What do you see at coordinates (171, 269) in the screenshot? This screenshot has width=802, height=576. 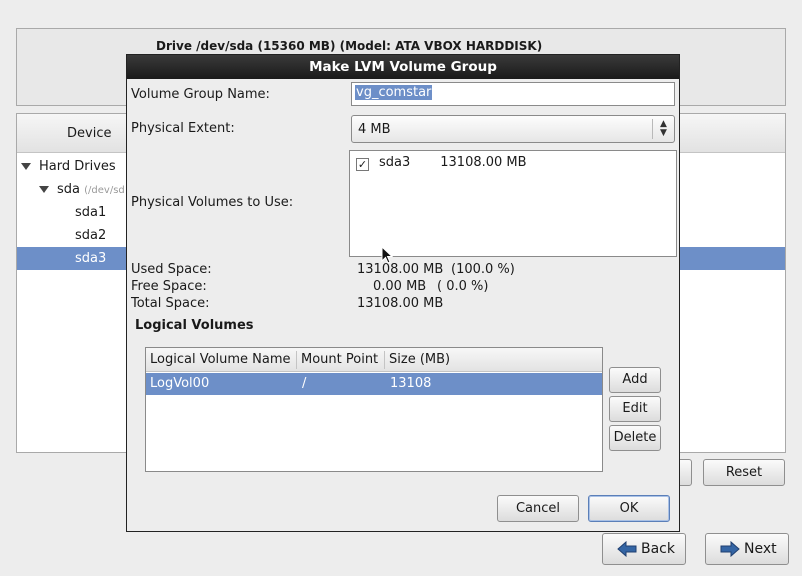 I see `used-space-label: Used Space:` at bounding box center [171, 269].